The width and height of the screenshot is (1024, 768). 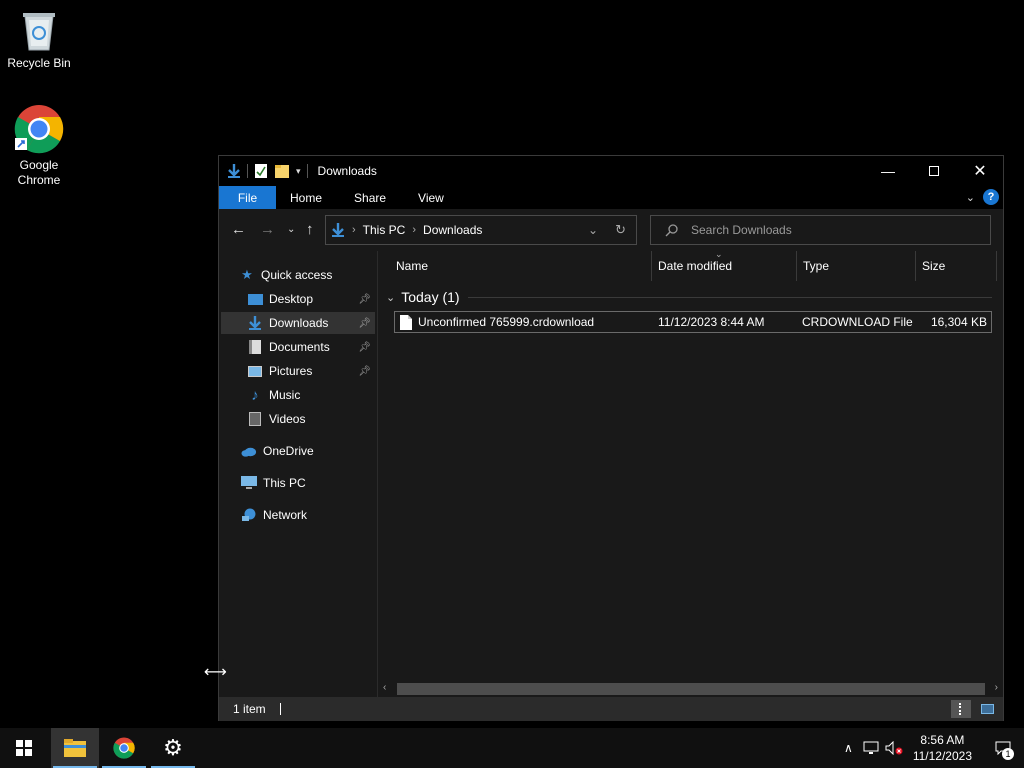 What do you see at coordinates (308, 515) in the screenshot?
I see `nav-network: Network` at bounding box center [308, 515].